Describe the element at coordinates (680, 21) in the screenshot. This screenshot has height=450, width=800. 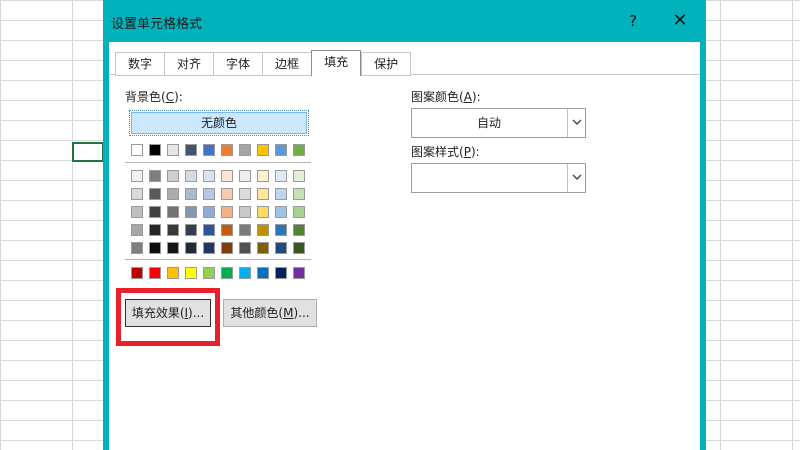
I see `close-button: ✕` at that location.